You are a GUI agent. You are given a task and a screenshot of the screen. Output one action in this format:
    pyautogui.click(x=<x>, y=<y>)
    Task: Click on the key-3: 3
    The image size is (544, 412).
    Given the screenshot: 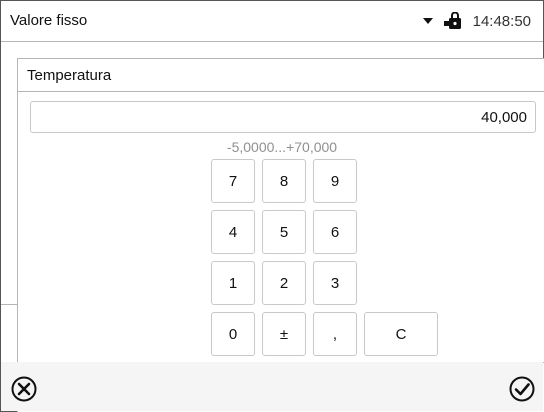 What is the action you would take?
    pyautogui.click(x=335, y=283)
    